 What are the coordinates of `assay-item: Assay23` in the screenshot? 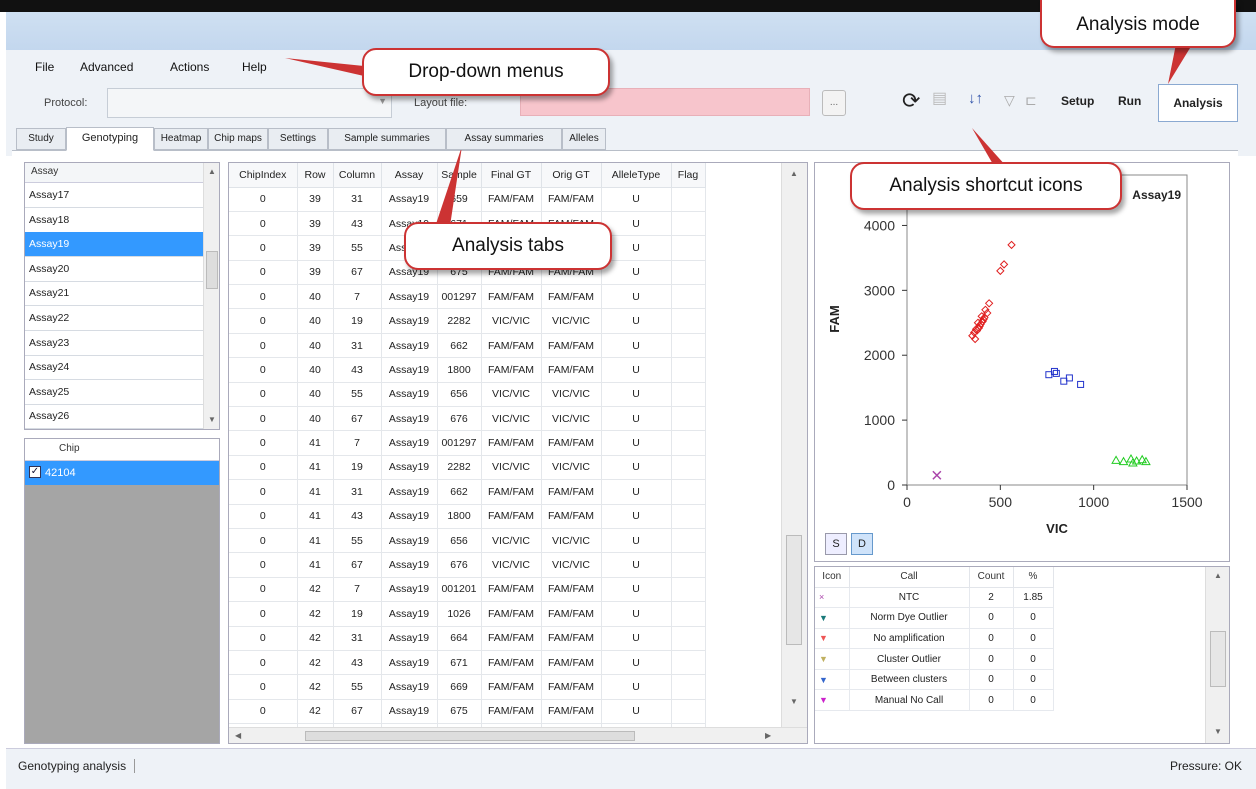 It's located at (114, 343).